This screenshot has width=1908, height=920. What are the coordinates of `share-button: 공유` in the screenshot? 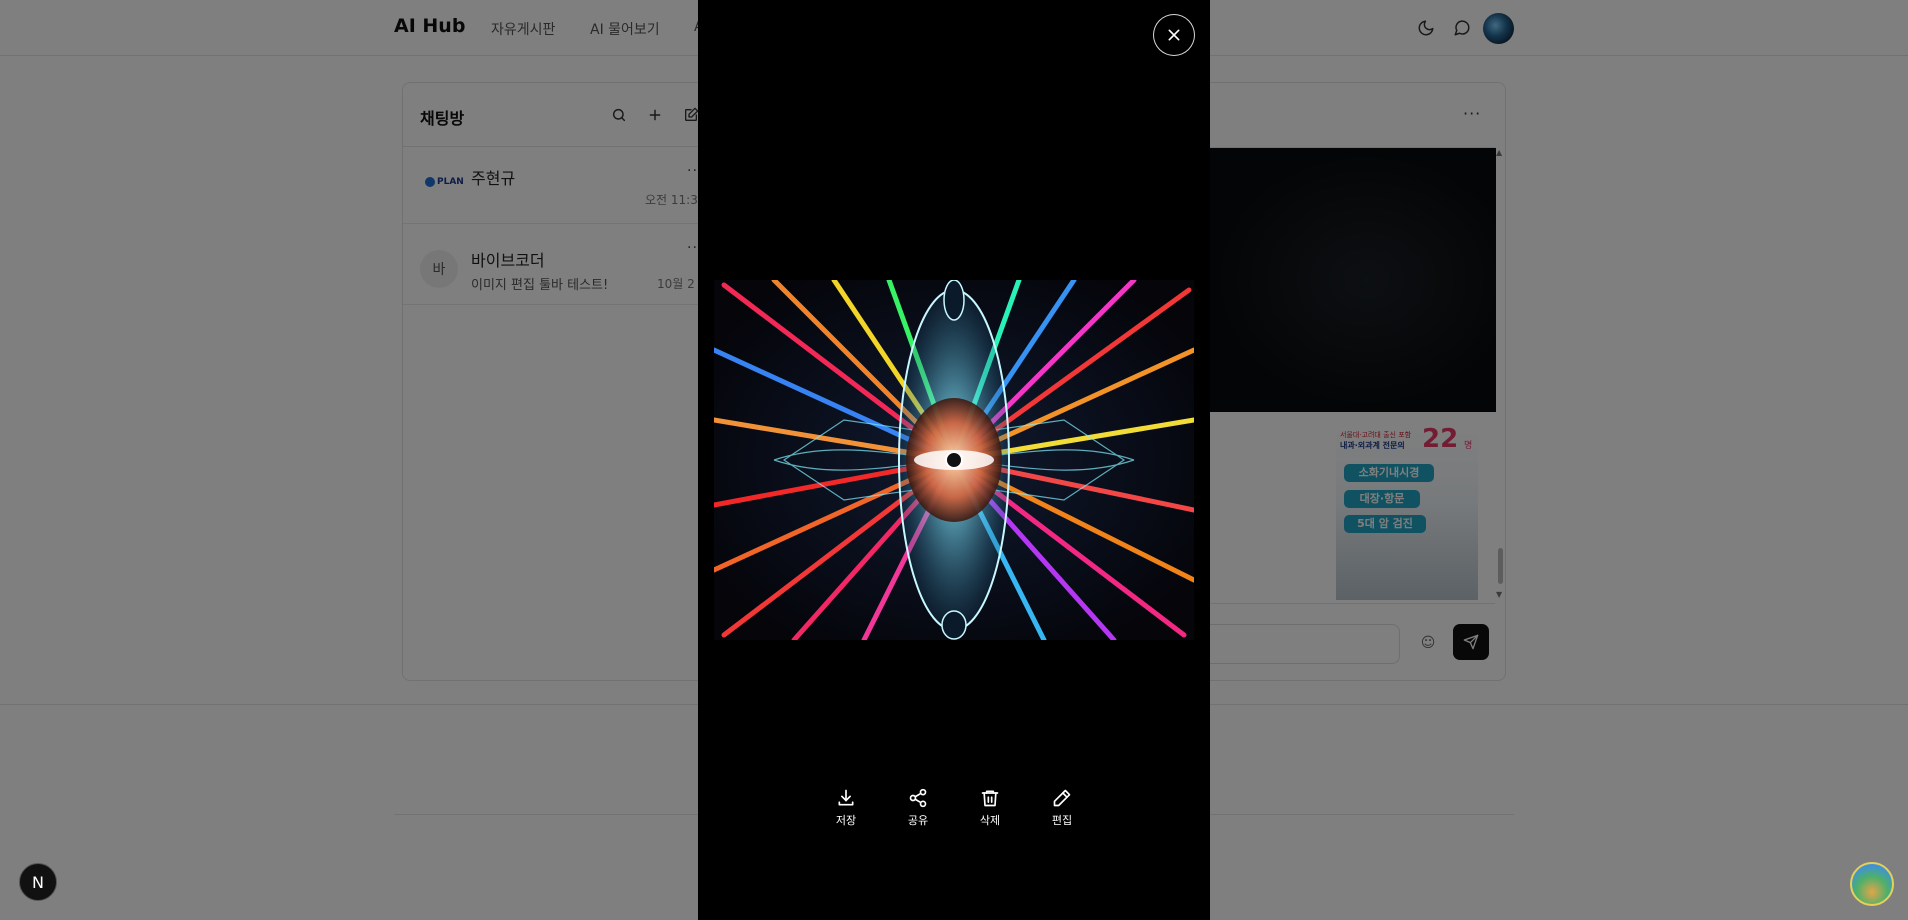 It's located at (918, 808).